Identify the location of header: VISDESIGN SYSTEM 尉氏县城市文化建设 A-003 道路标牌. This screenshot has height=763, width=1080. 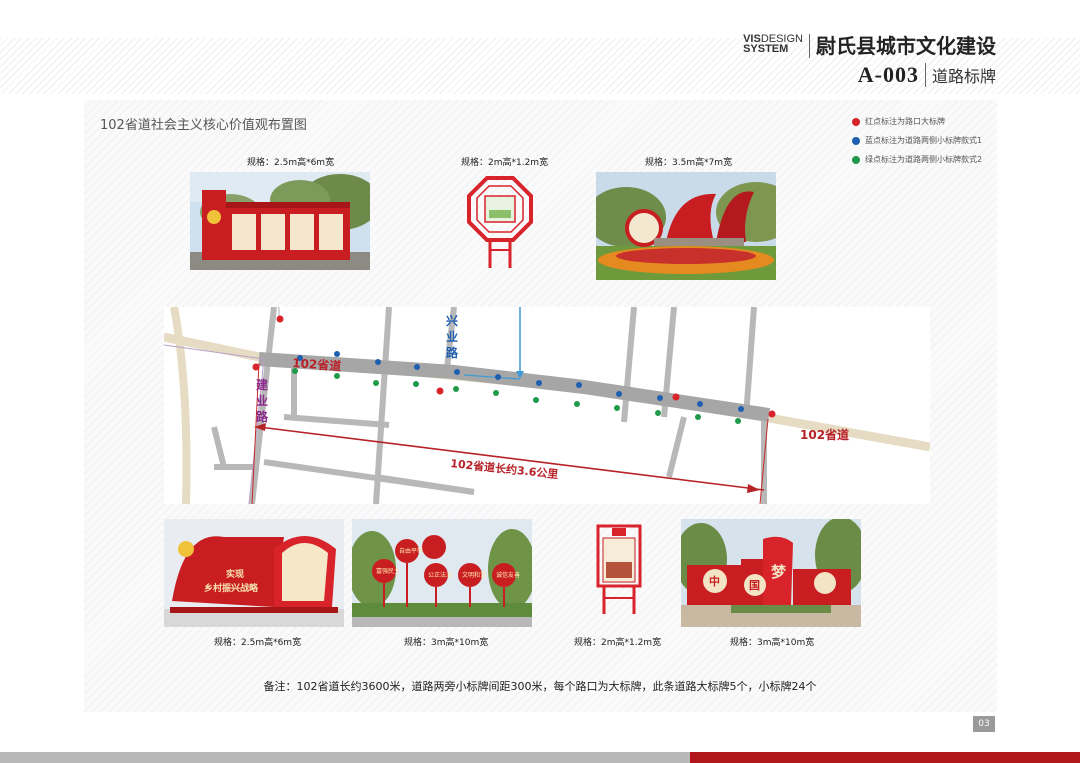
(869, 61).